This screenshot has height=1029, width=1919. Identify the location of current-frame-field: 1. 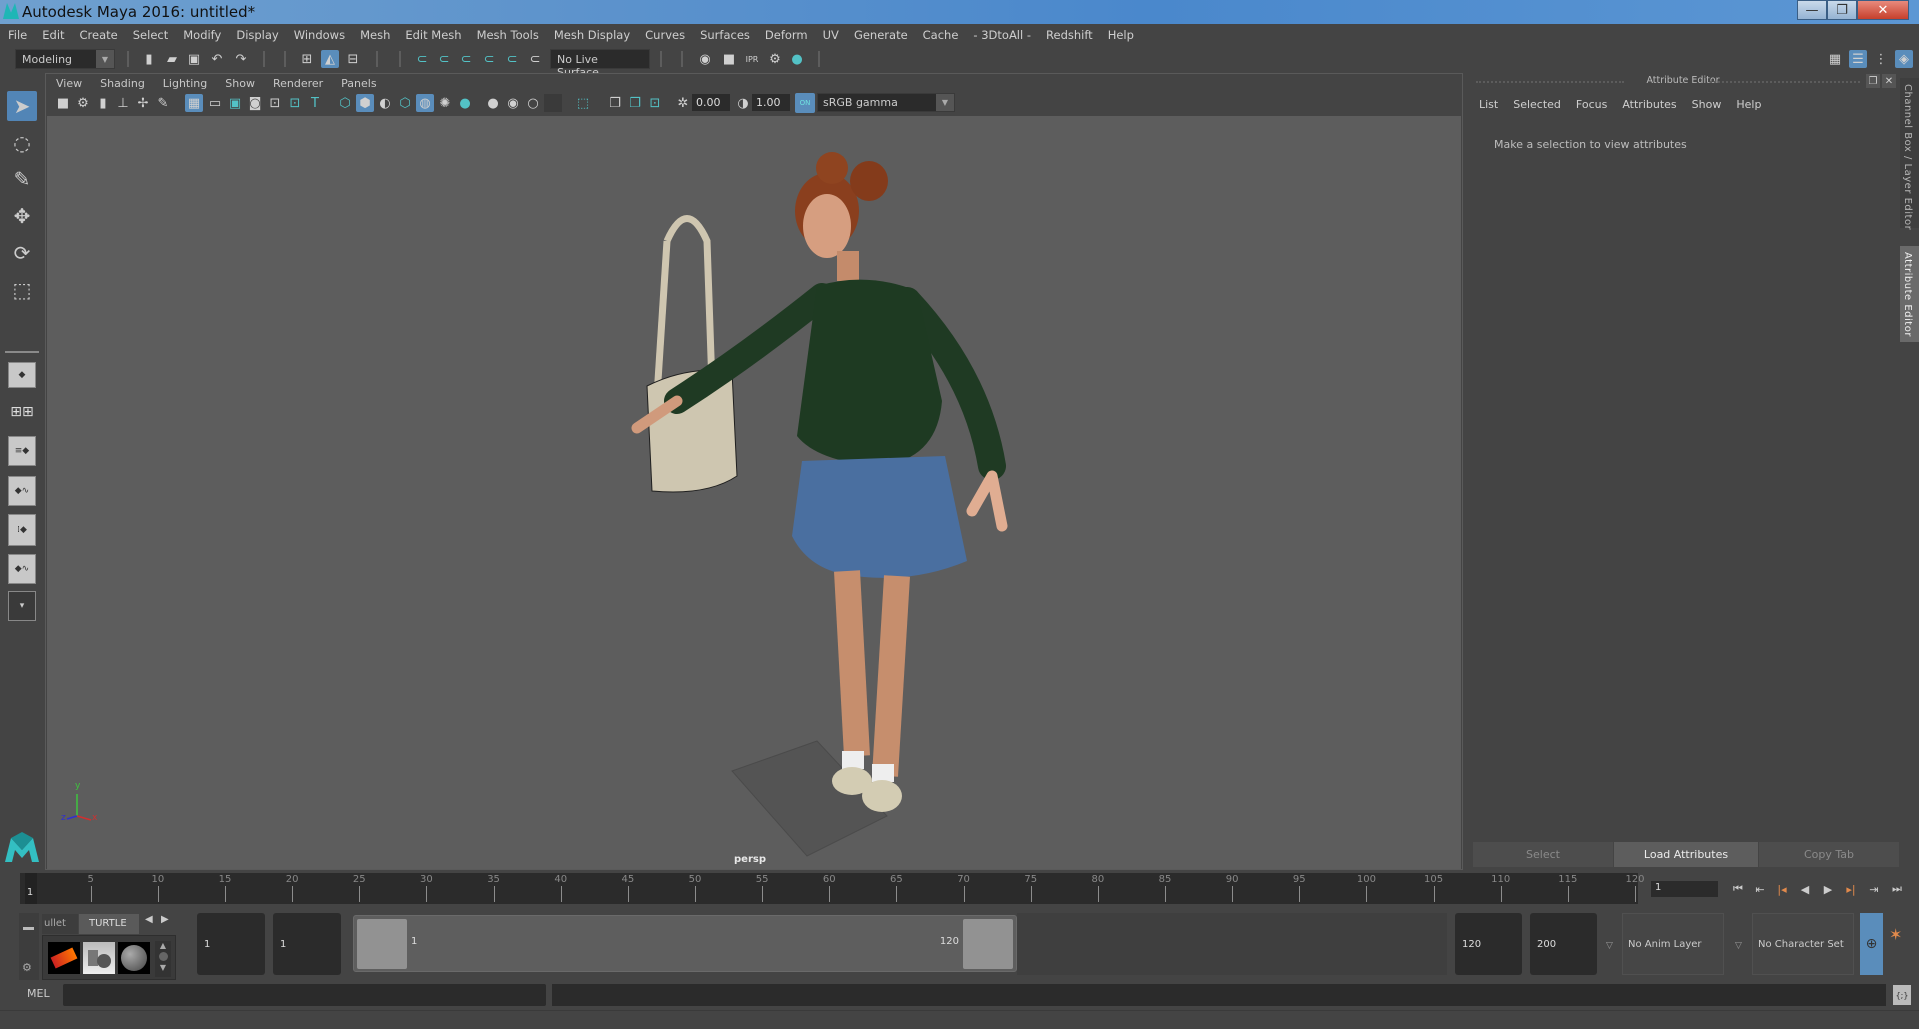
(1684, 889).